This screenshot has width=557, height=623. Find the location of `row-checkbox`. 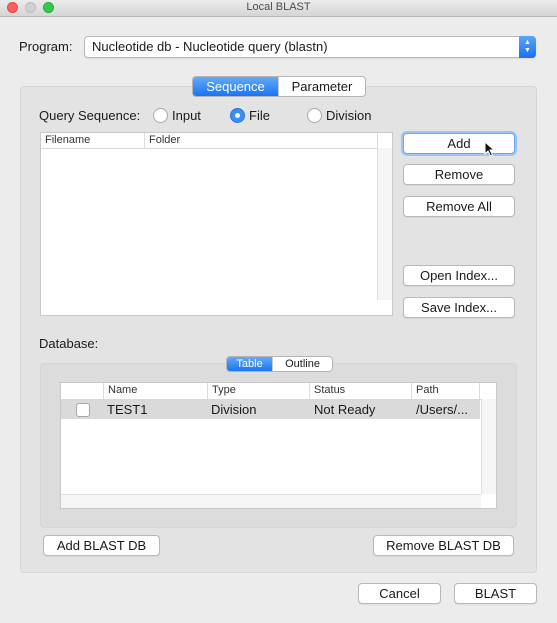

row-checkbox is located at coordinates (83, 410).